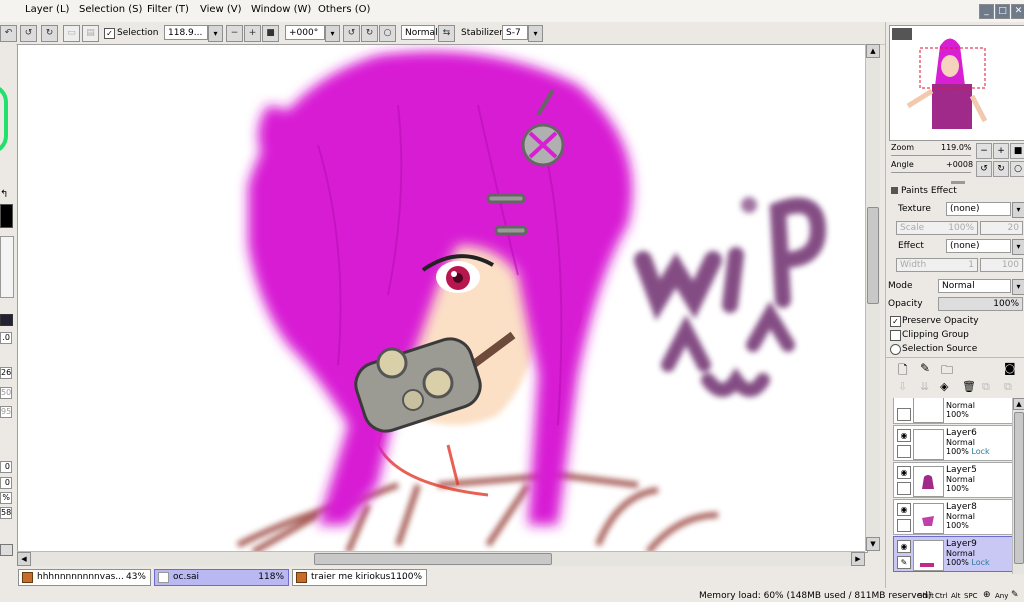  What do you see at coordinates (28, 33) in the screenshot?
I see `undo-button: ↺` at bounding box center [28, 33].